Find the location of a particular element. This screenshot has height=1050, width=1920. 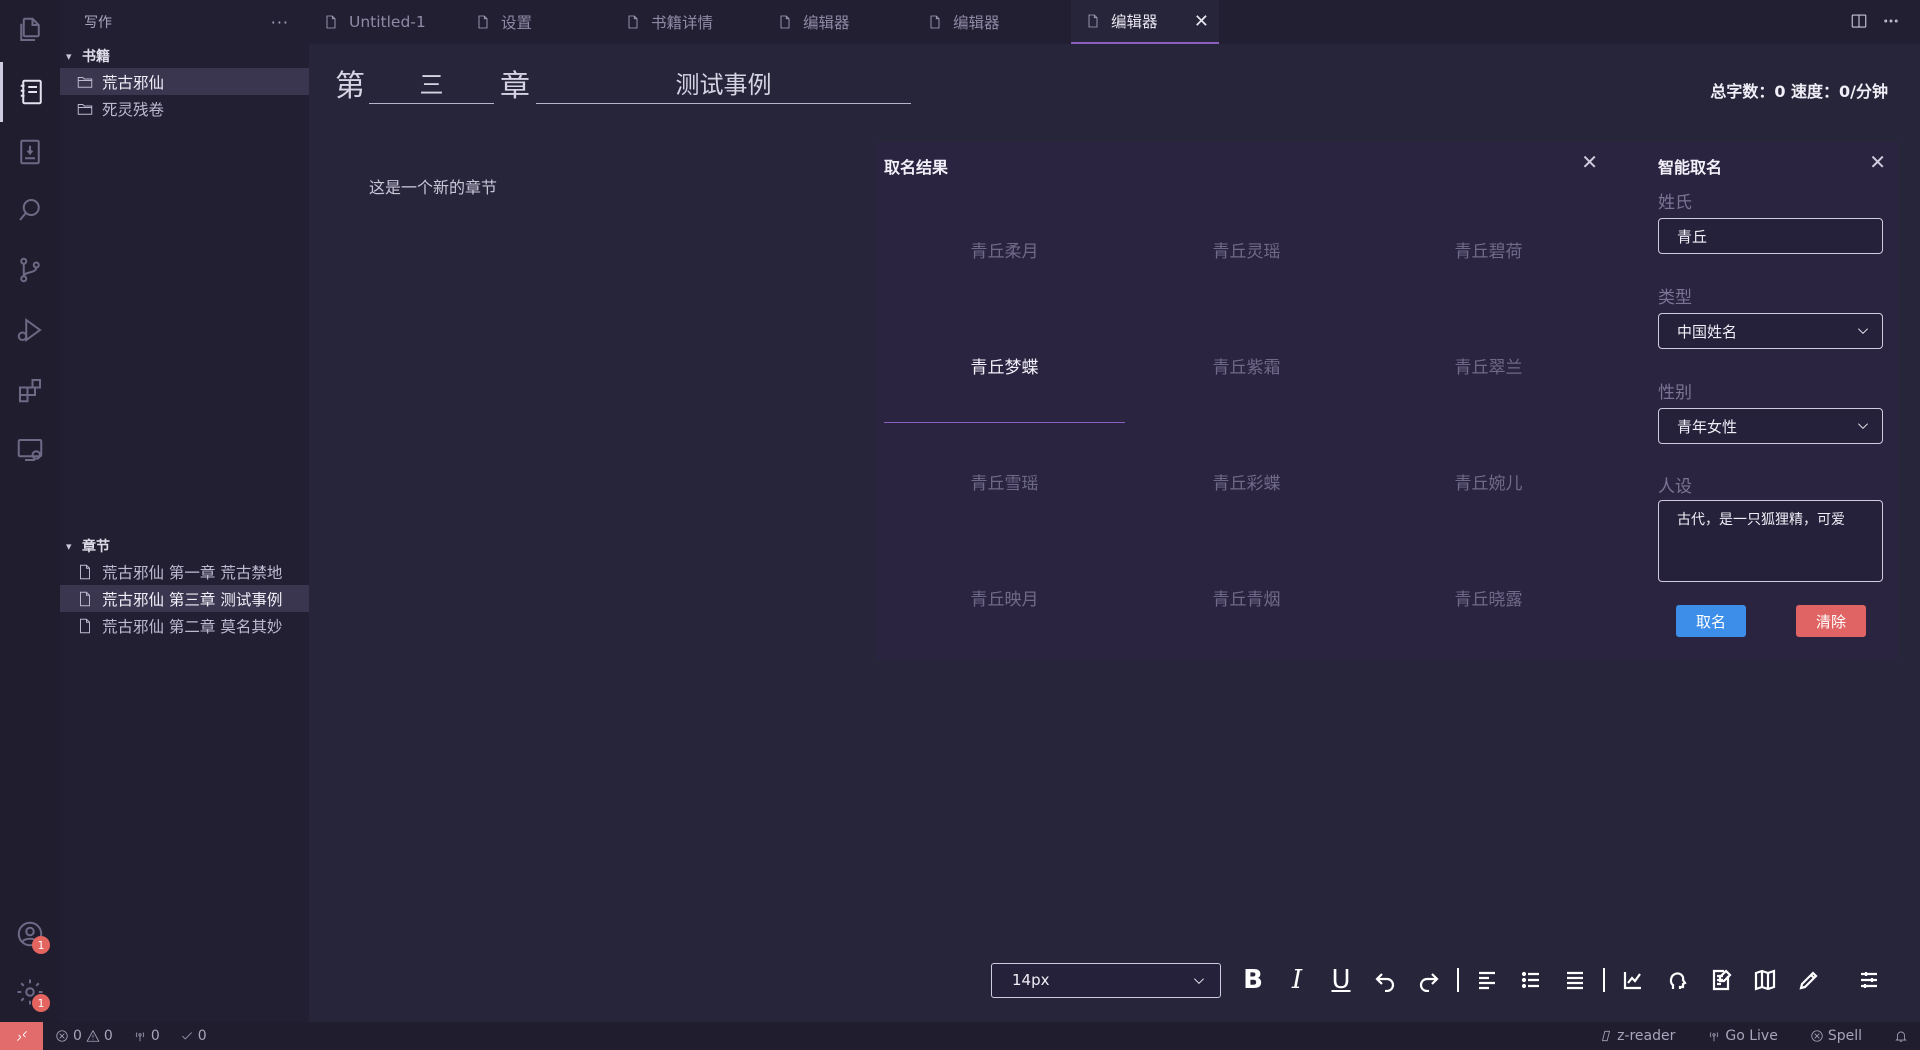

name-result-item: 青丘柔月 is located at coordinates (1004, 249).